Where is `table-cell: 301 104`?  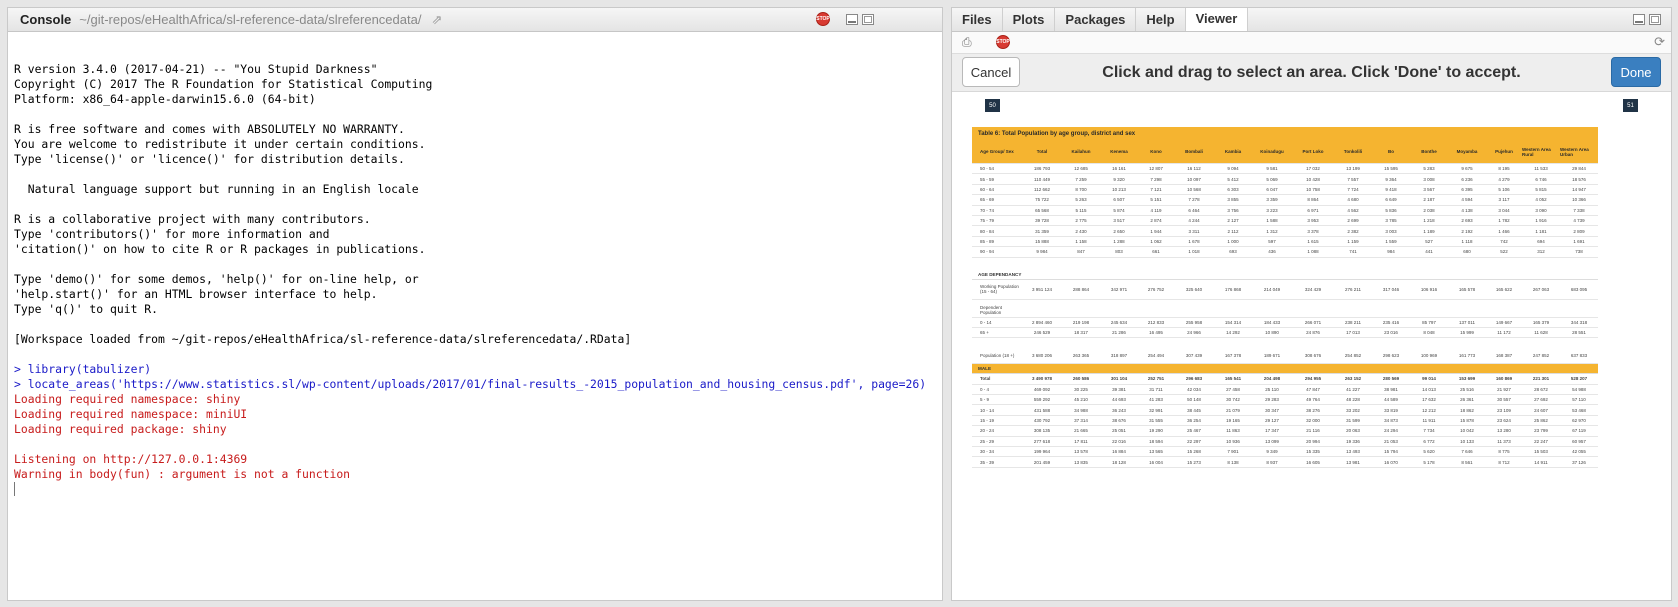 table-cell: 301 104 is located at coordinates (1119, 379).